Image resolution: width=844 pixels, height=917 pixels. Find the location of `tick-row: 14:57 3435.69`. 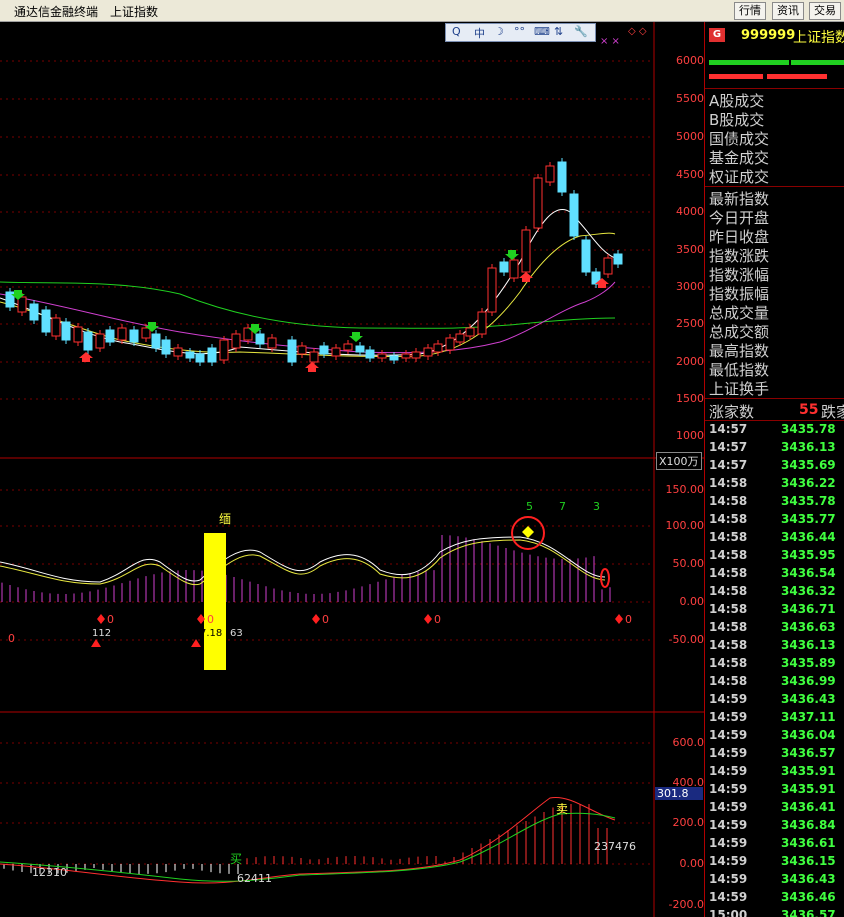

tick-row: 14:57 3435.69 is located at coordinates (774, 467).